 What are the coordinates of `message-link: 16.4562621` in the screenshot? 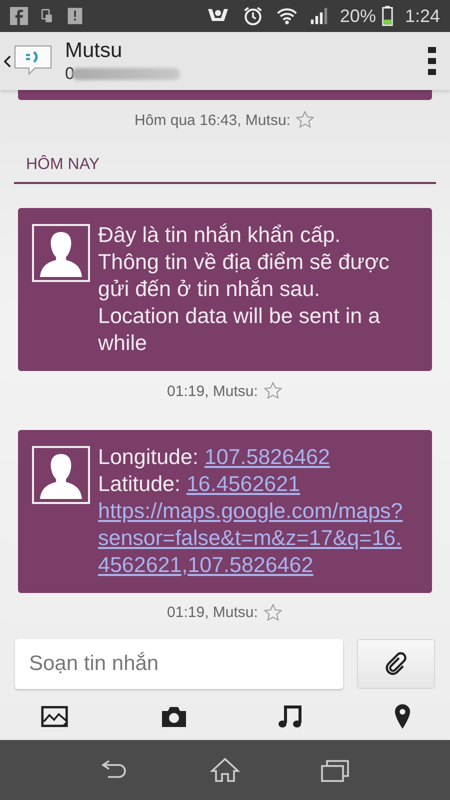 It's located at (243, 484).